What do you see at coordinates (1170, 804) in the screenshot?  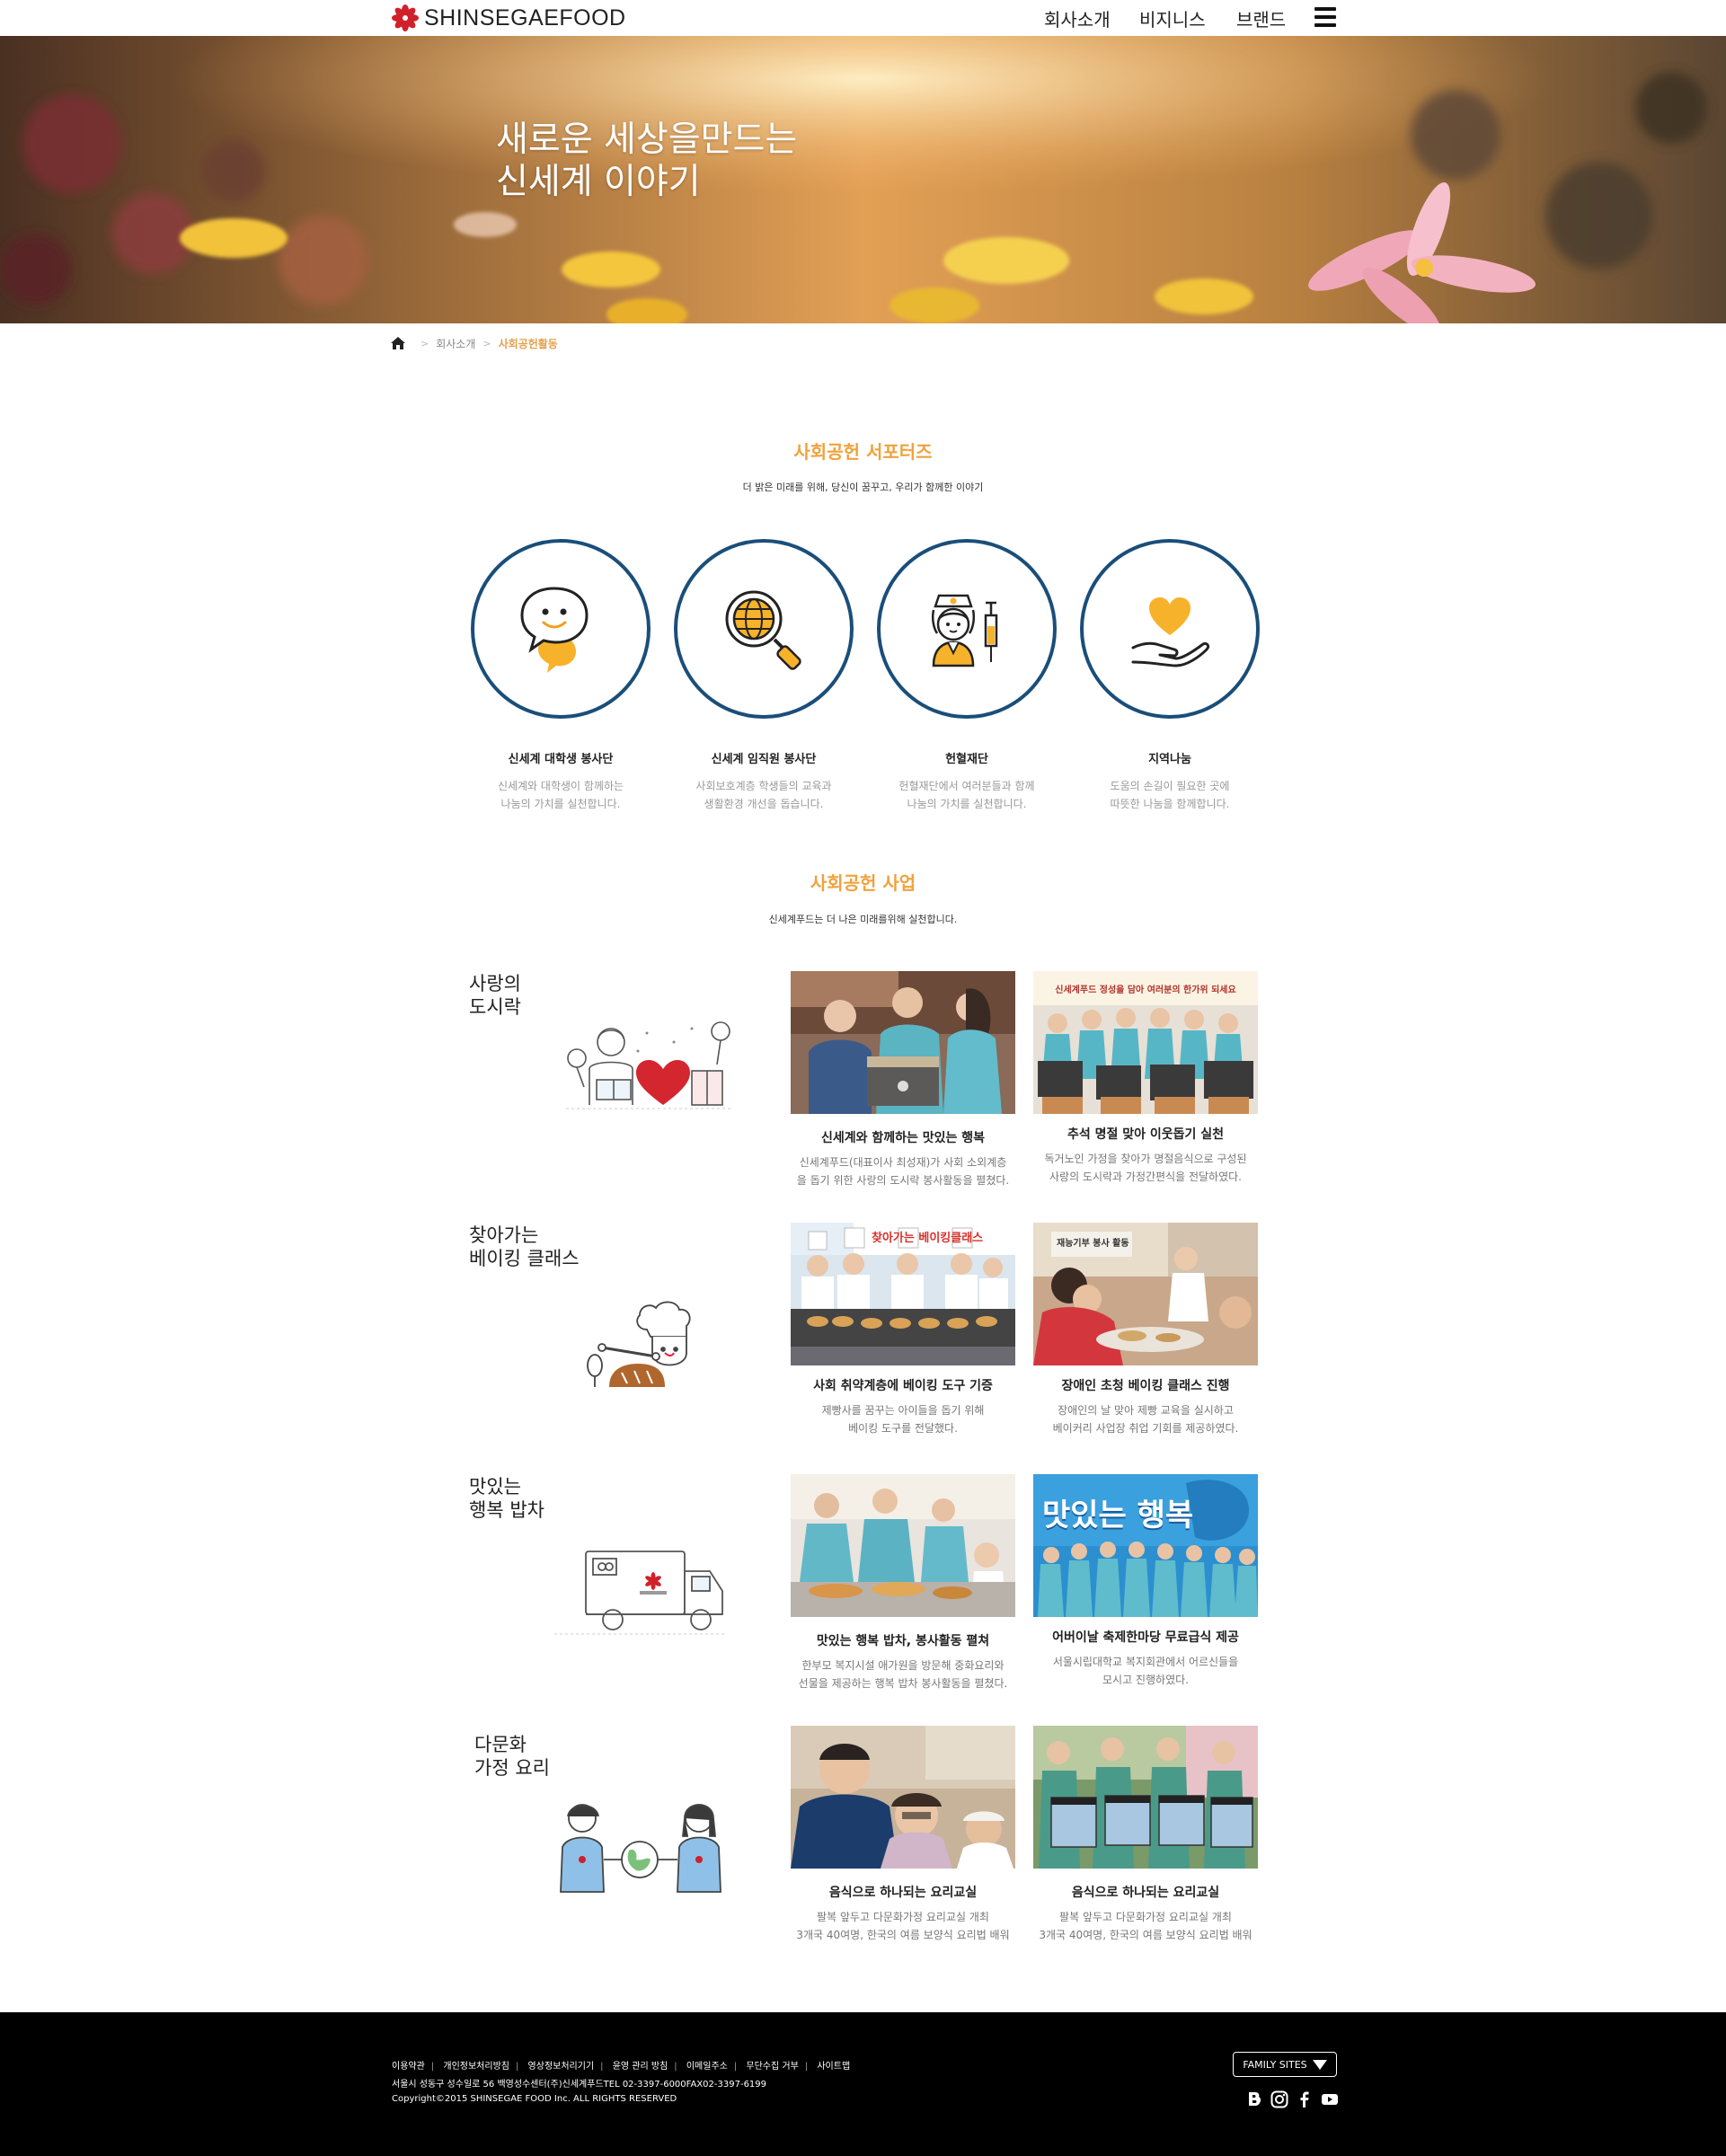 I see `supporter-desc-line: 따뜻한 나눔을 함께합니다.` at bounding box center [1170, 804].